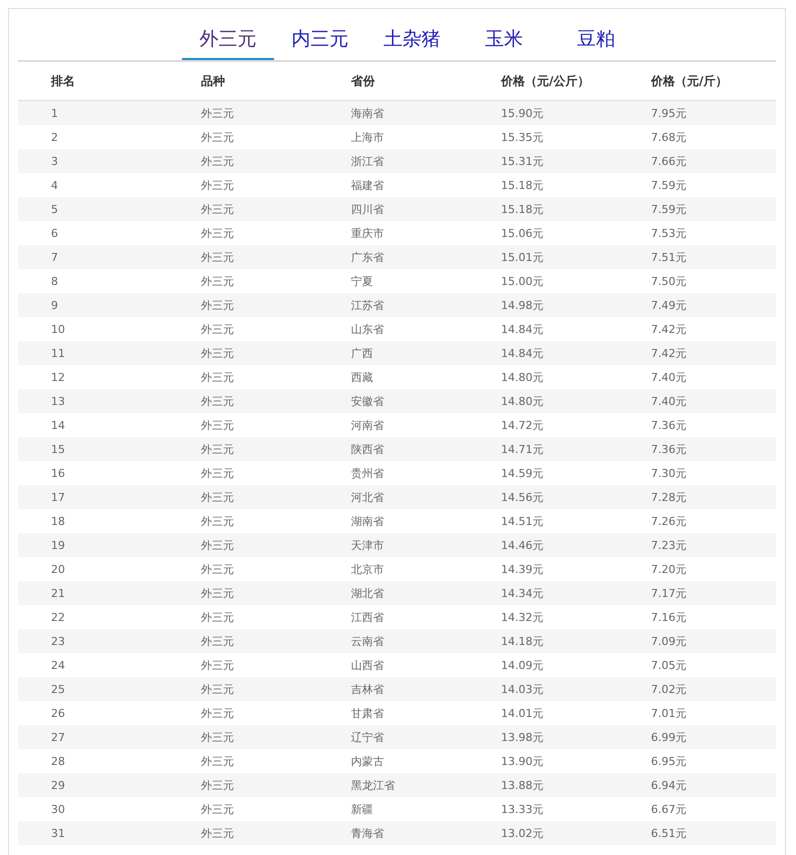 This screenshot has height=855, width=796. Describe the element at coordinates (58, 641) in the screenshot. I see `table-cell-text: 23` at that location.